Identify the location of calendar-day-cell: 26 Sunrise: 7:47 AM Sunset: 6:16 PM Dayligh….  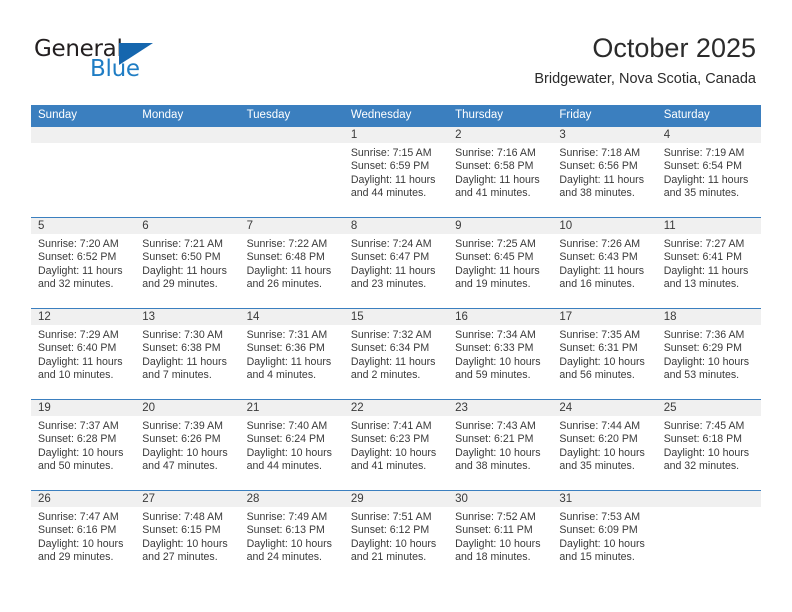
(83, 535).